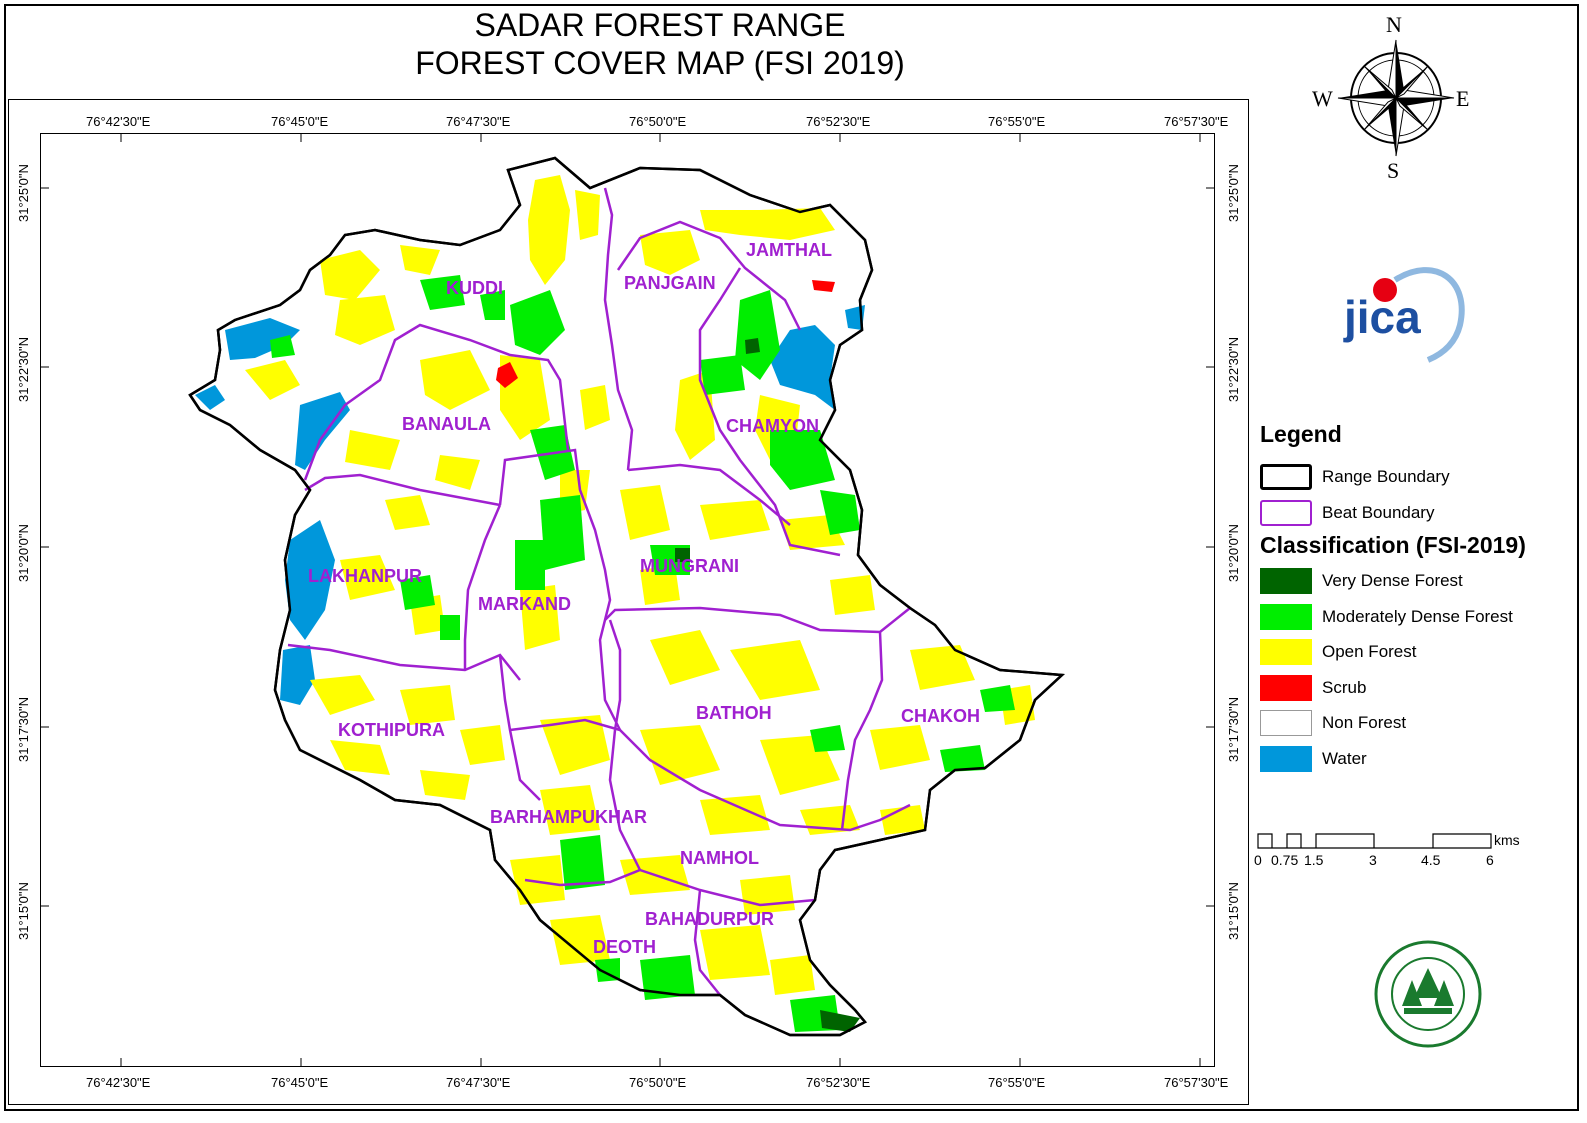  What do you see at coordinates (1373, 860) in the screenshot?
I see `scale-tick-label: 3` at bounding box center [1373, 860].